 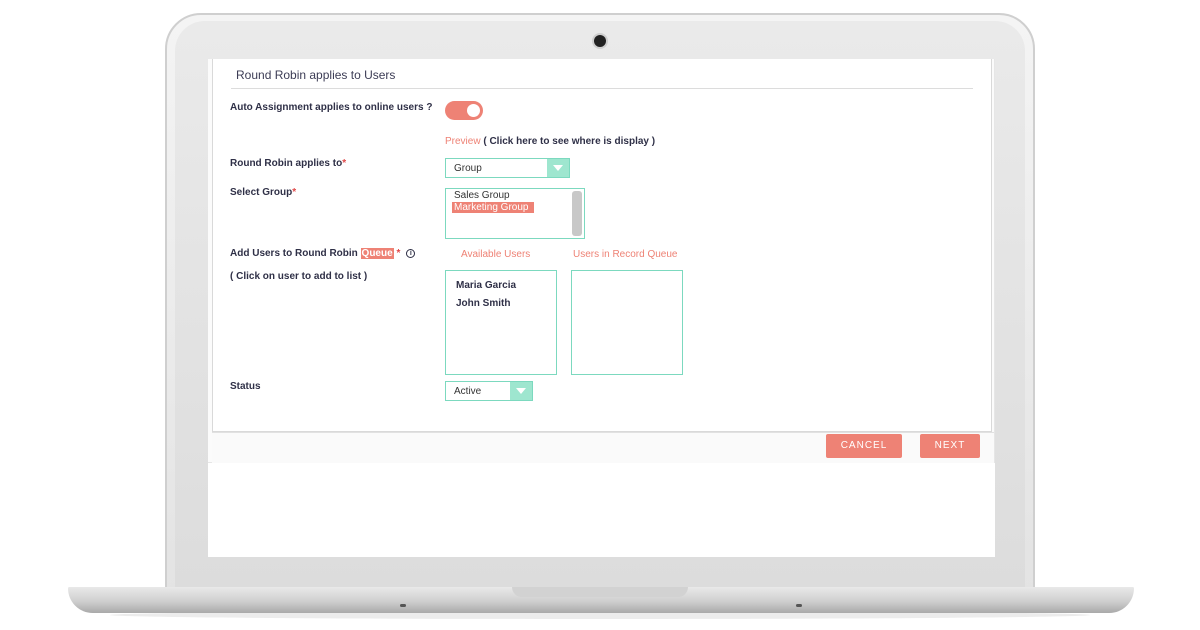 I want to click on select-group-label-text: Select Group, so click(x=261, y=192).